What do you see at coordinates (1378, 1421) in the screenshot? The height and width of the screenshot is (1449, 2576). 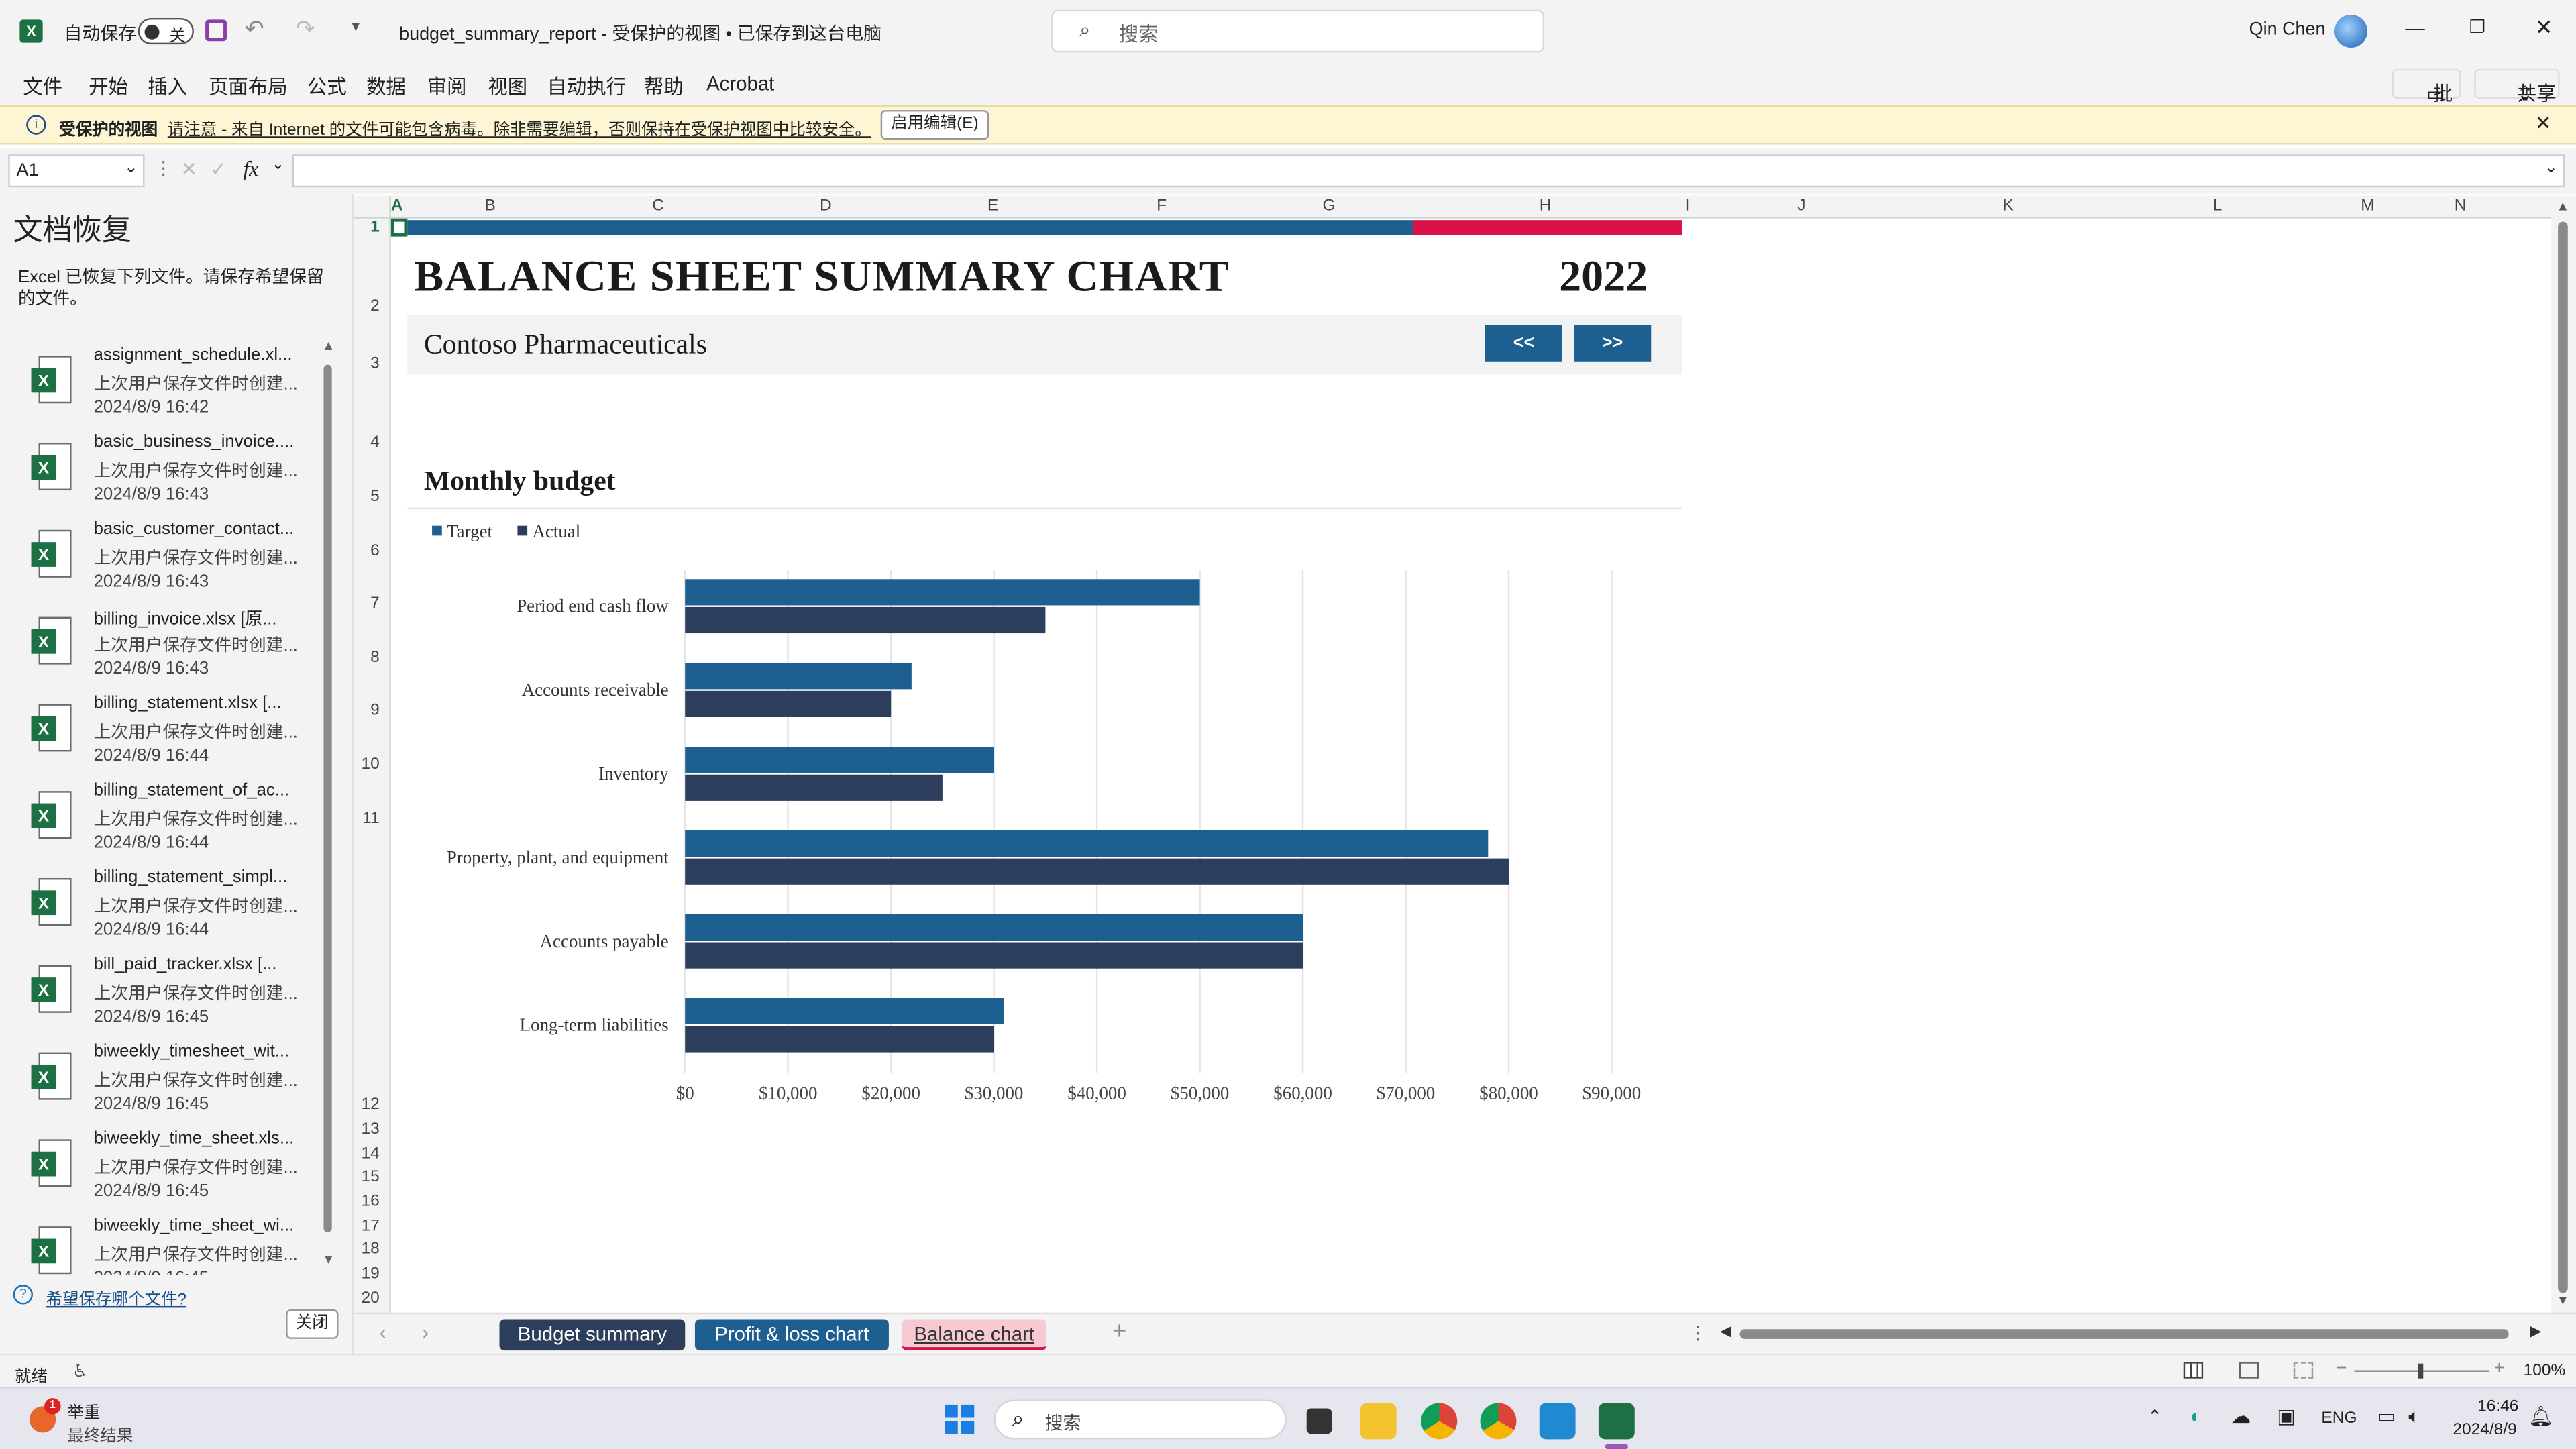 I see `file-explorer-icon` at bounding box center [1378, 1421].